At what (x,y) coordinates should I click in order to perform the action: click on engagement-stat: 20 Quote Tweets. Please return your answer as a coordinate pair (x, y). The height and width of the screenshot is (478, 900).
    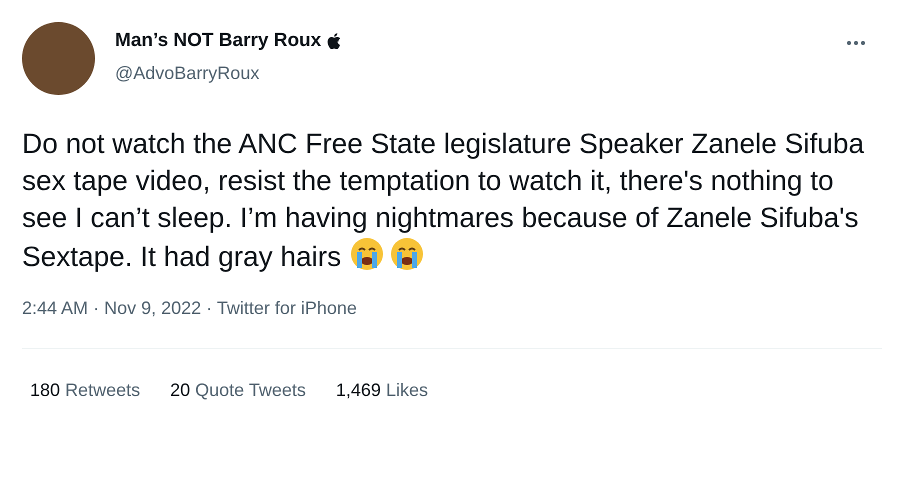
    Looking at the image, I should click on (238, 390).